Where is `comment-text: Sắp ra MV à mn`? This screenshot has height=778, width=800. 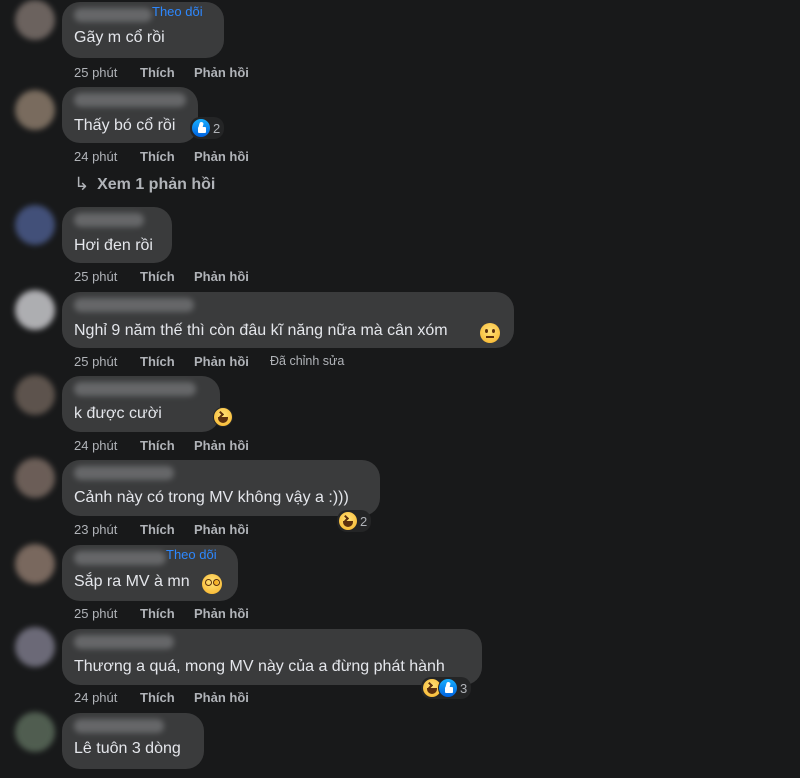
comment-text: Sắp ra MV à mn is located at coordinates (132, 581).